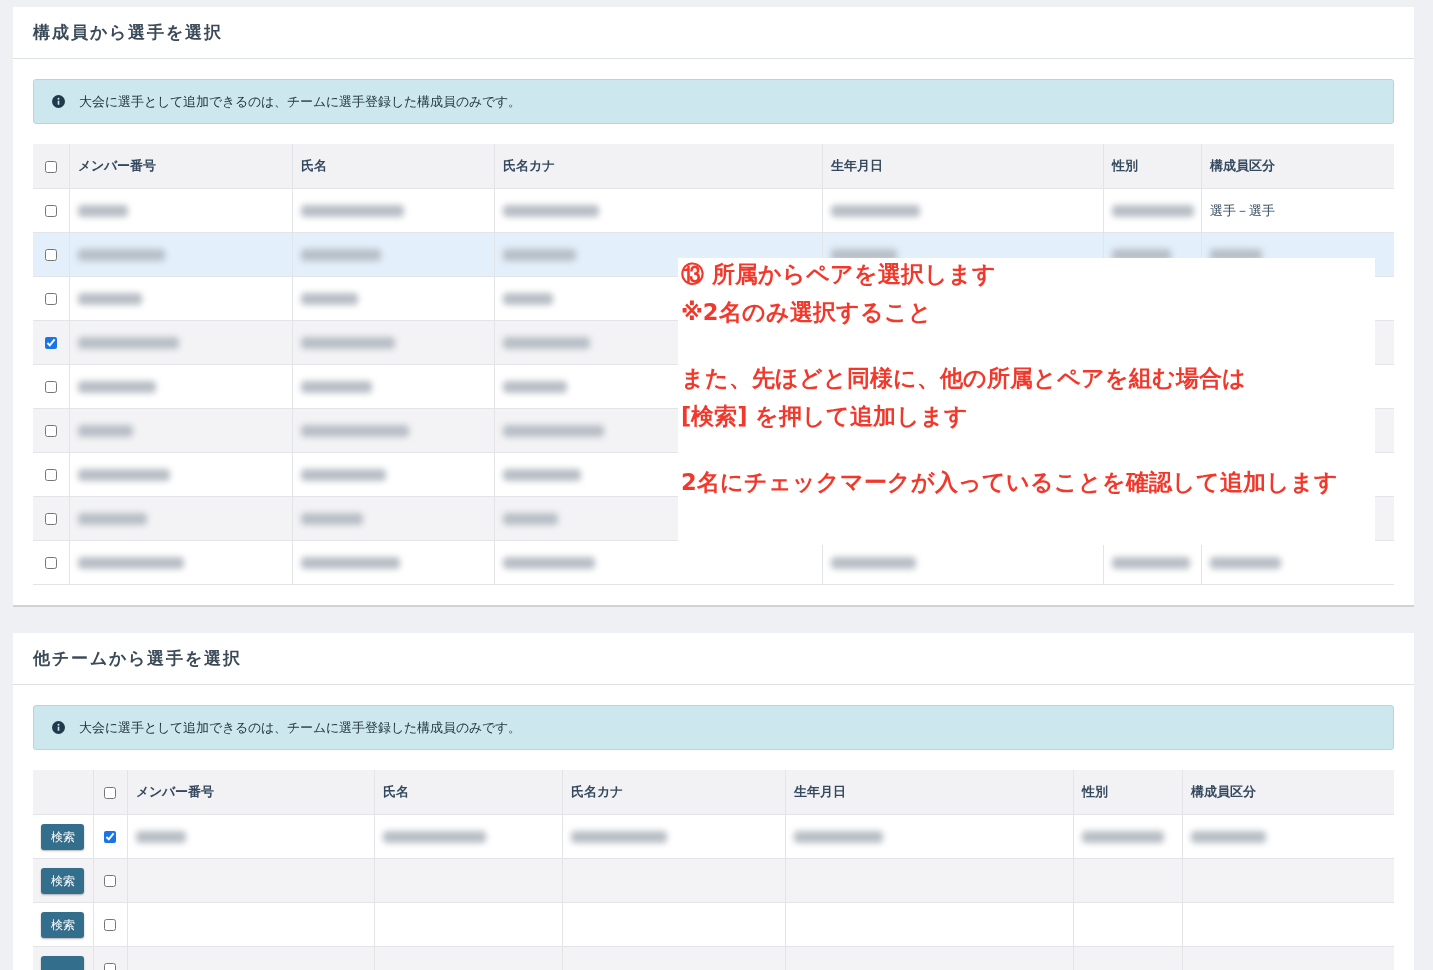 Image resolution: width=1433 pixels, height=970 pixels. What do you see at coordinates (807, 312) in the screenshot?
I see `annotation-text: ※2名のみ選択すること` at bounding box center [807, 312].